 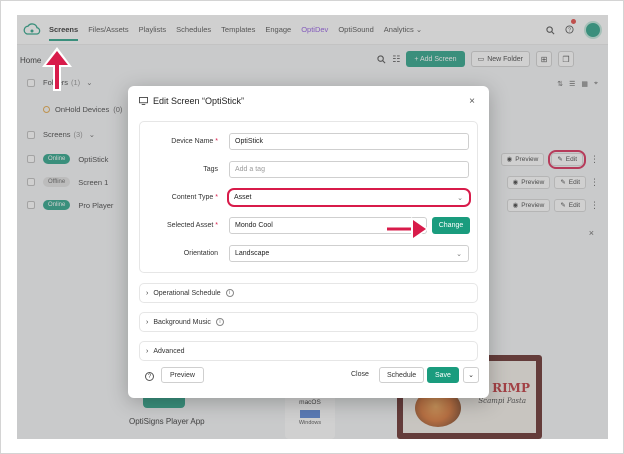 What do you see at coordinates (143, 101) in the screenshot?
I see `monitor-icon` at bounding box center [143, 101].